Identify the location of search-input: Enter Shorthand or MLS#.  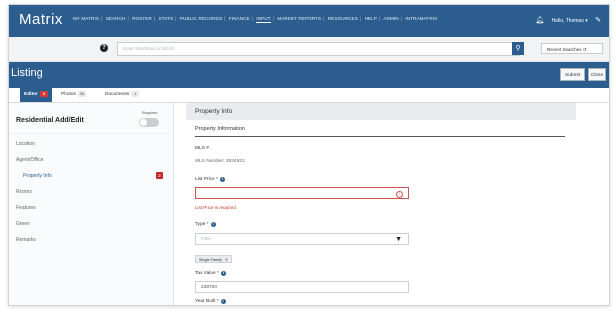
(318, 49).